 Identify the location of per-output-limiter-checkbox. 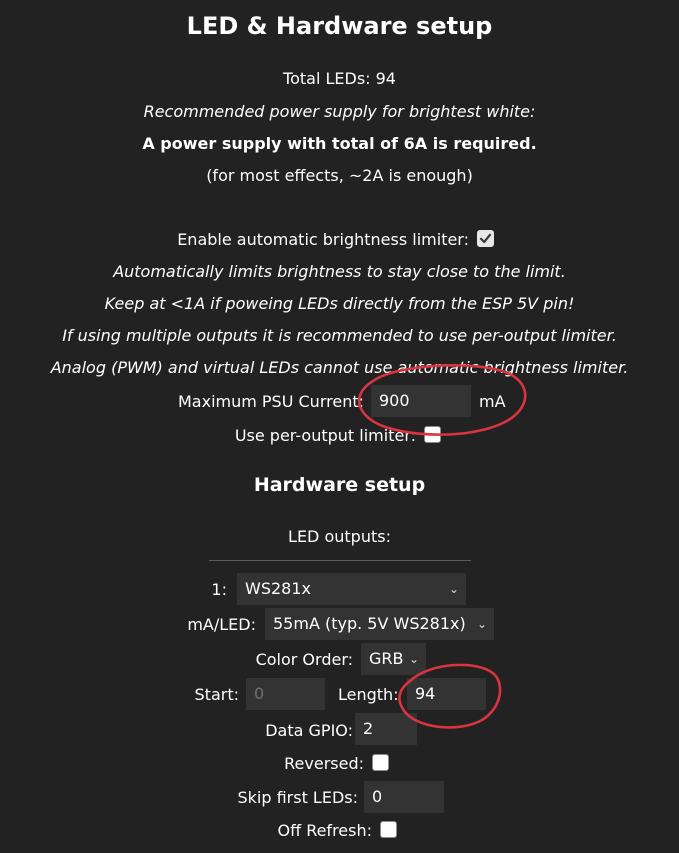
(432, 434).